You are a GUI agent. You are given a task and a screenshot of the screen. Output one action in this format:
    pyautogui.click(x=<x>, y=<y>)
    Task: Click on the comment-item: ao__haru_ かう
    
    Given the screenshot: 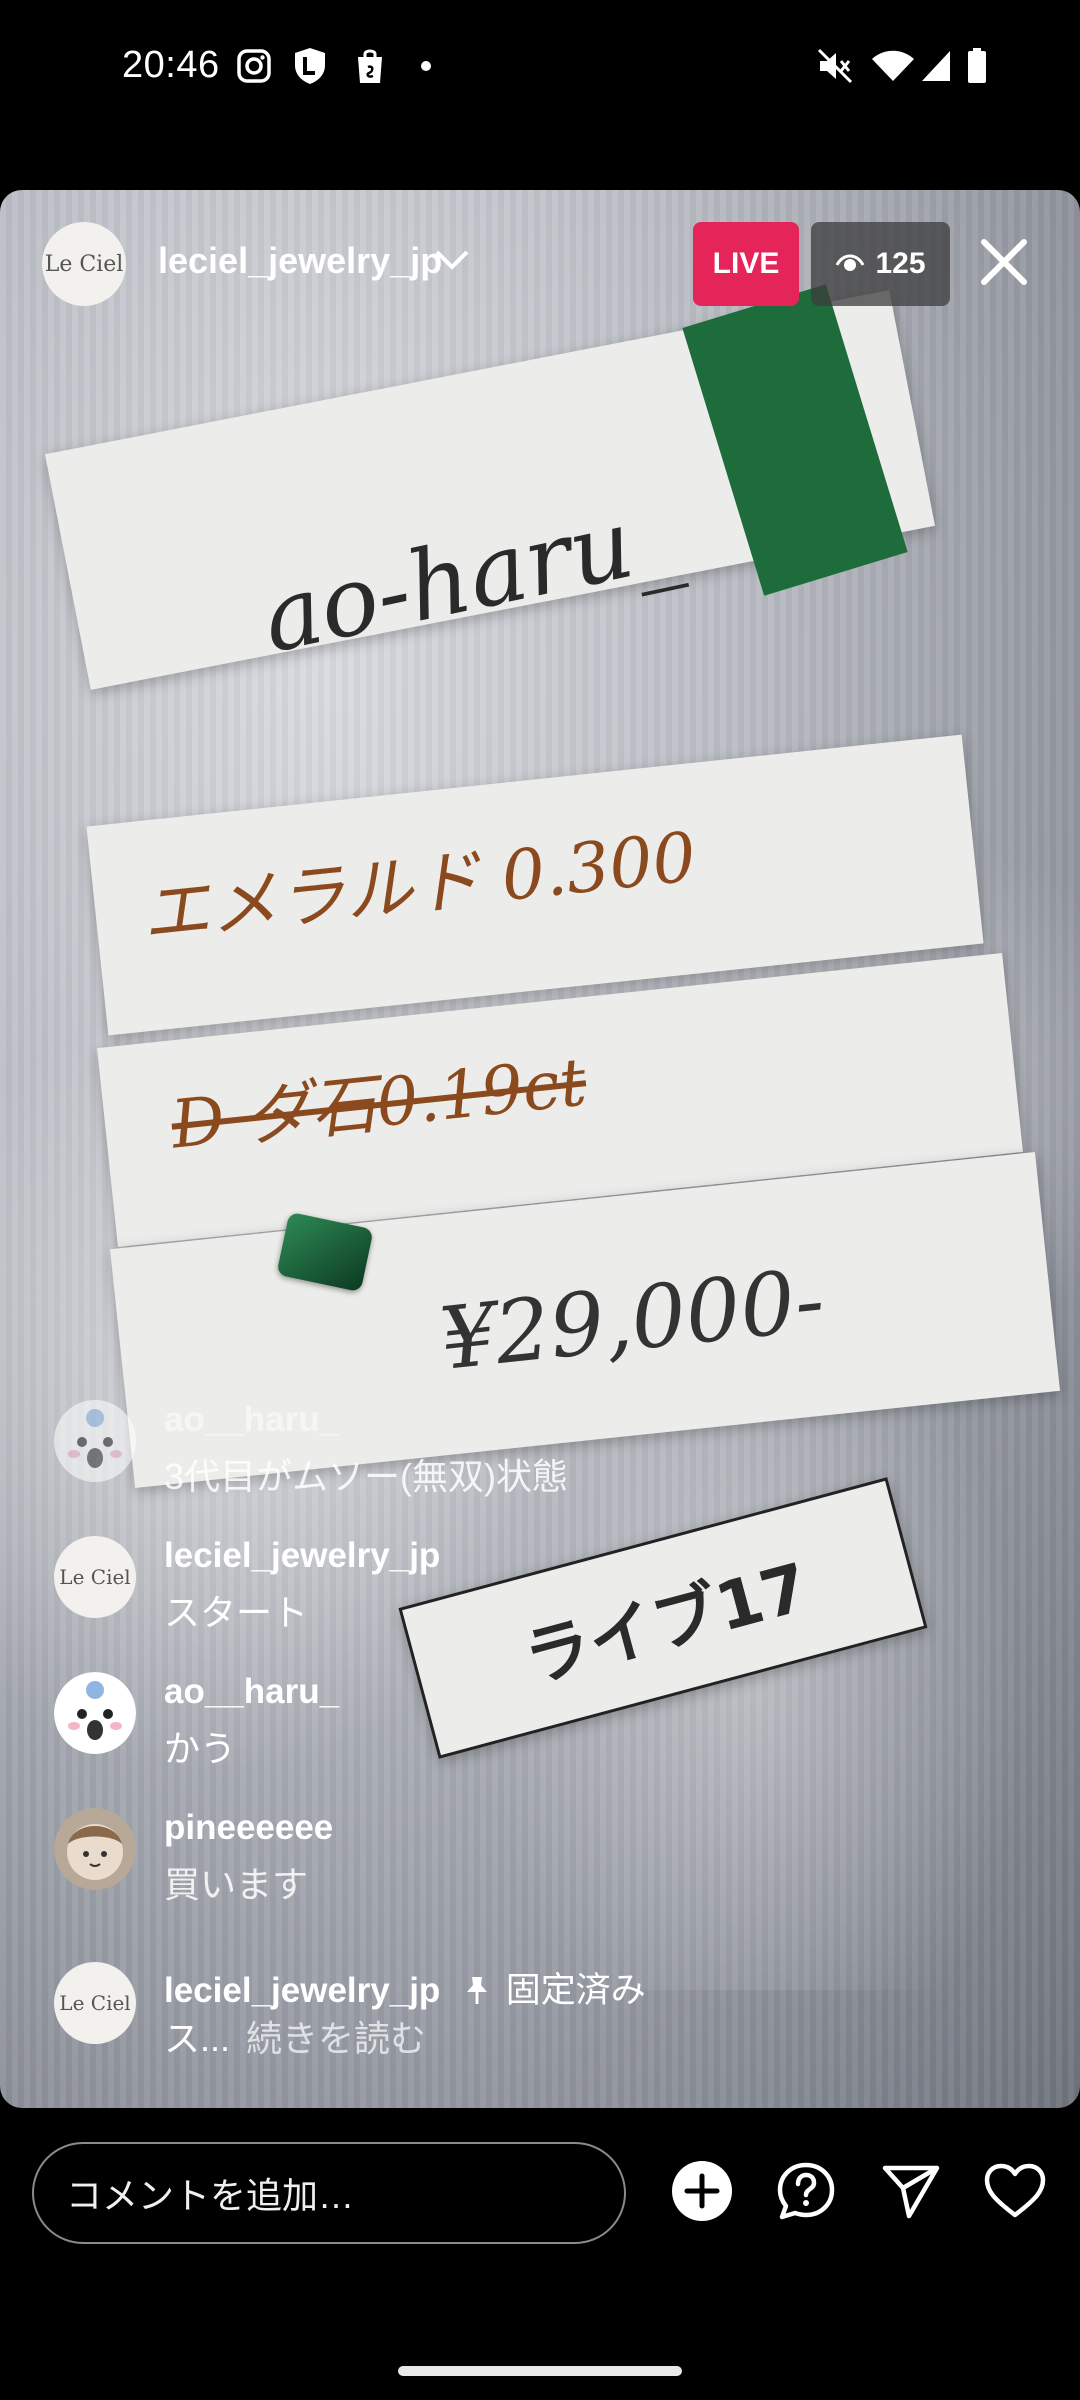 What is the action you would take?
    pyautogui.click(x=434, y=1722)
    